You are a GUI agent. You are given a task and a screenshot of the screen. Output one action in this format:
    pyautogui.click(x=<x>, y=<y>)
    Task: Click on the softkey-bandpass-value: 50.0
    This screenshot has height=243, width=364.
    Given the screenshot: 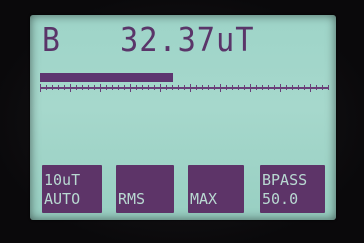 What is the action you would take?
    pyautogui.click(x=280, y=199)
    